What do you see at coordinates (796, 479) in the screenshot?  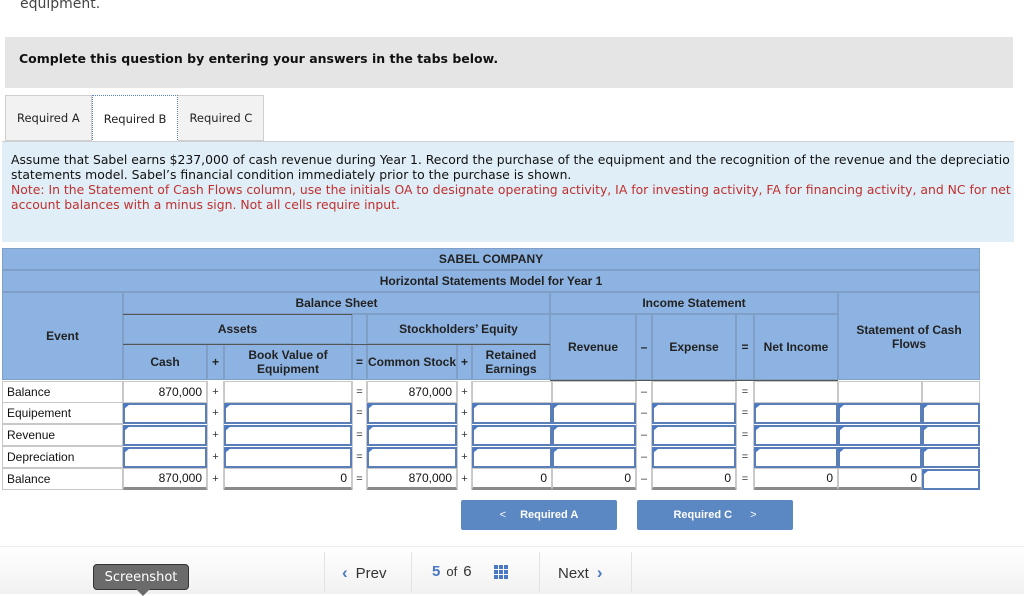 I see `net-income-value: 0` at bounding box center [796, 479].